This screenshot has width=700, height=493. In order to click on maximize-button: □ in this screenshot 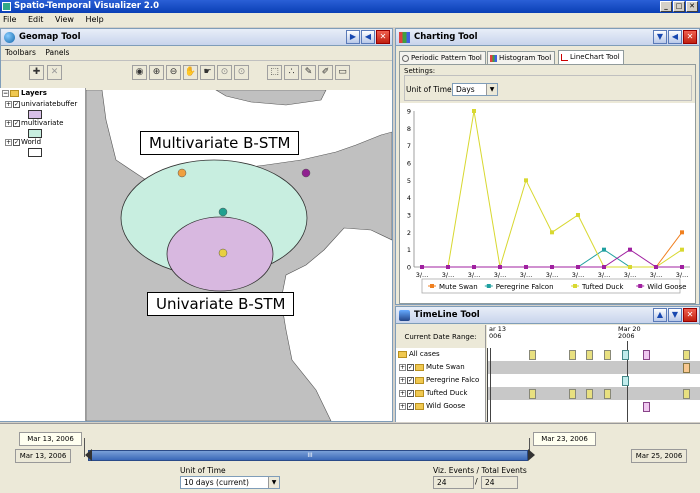, I will do `click(679, 6)`.